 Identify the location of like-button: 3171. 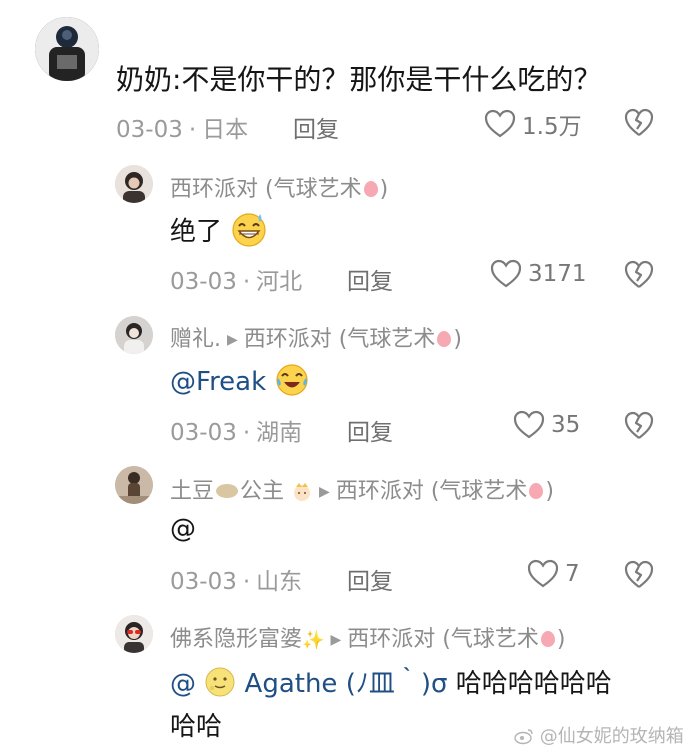
(538, 274).